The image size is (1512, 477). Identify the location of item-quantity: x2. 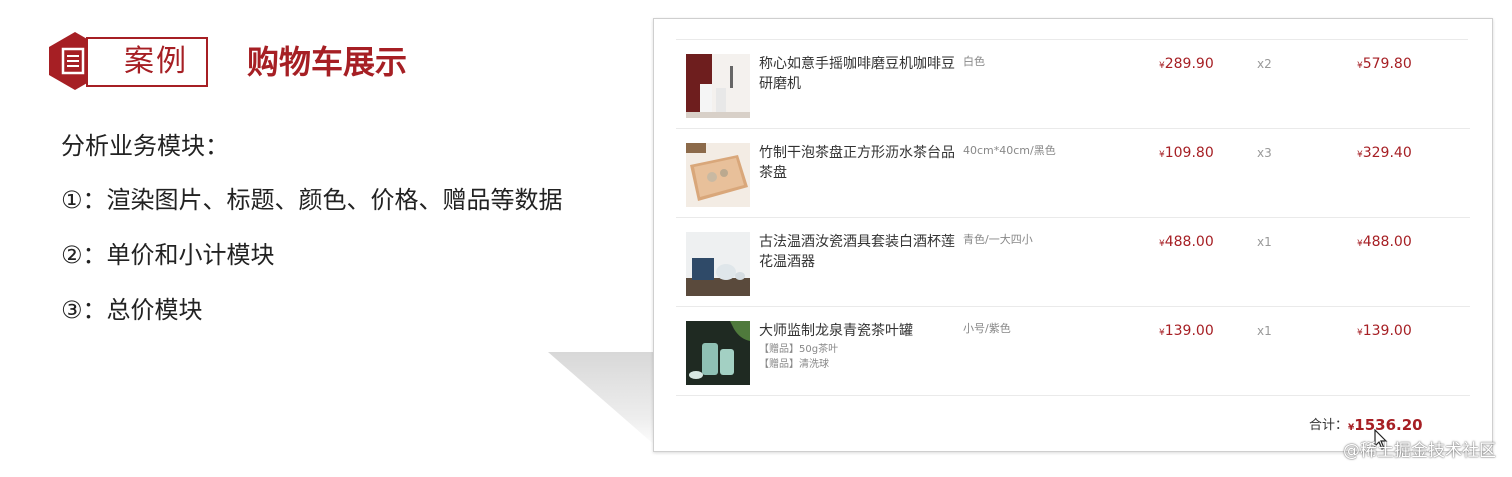
(1264, 64).